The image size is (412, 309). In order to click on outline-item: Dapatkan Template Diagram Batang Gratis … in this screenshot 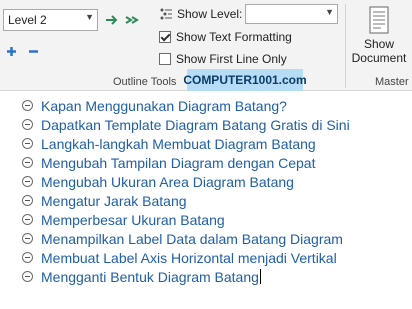, I will do `click(186, 124)`.